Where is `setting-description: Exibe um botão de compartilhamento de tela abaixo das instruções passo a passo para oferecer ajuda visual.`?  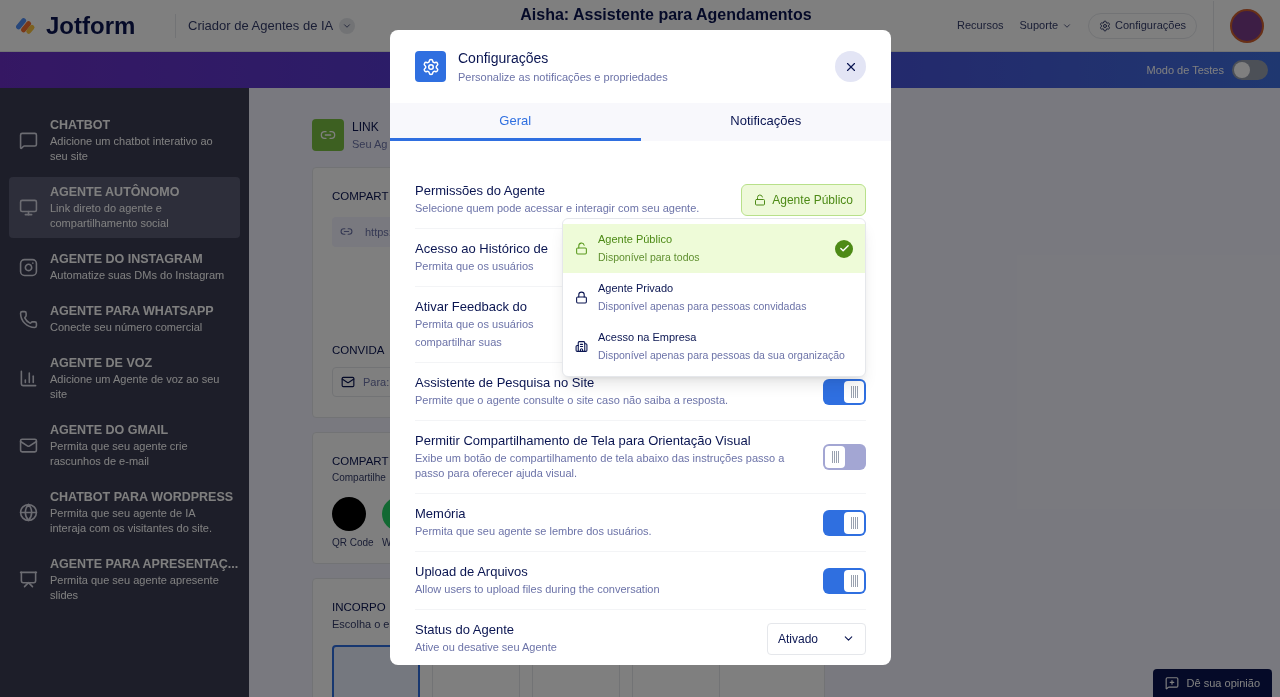 setting-description: Exibe um botão de compartilhamento de tela abaixo das instruções passo a passo para oferecer ajuda visual. is located at coordinates (600, 466).